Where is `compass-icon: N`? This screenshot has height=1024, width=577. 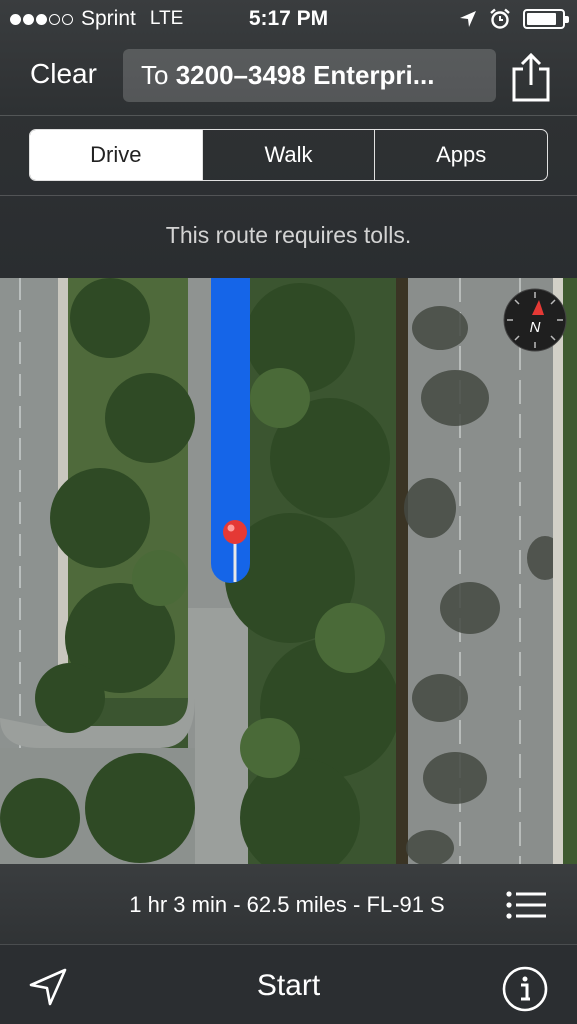
compass-icon: N is located at coordinates (535, 320).